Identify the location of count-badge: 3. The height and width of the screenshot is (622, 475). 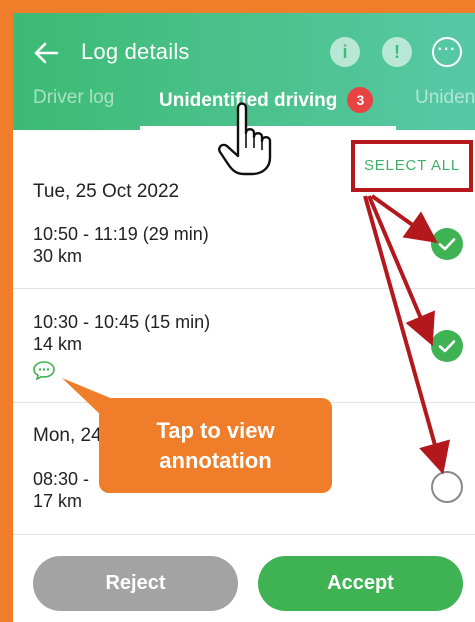
(360, 100).